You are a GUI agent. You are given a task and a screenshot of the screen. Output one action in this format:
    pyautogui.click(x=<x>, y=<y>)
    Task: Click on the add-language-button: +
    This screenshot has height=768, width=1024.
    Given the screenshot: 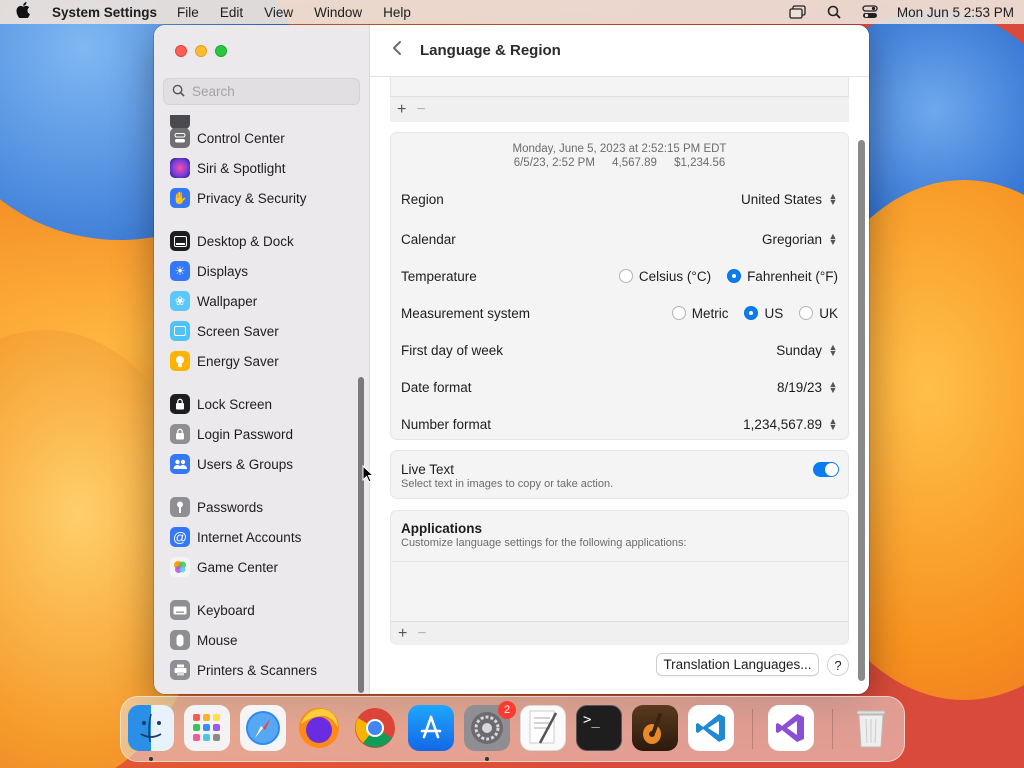 What is the action you would take?
    pyautogui.click(x=401, y=110)
    